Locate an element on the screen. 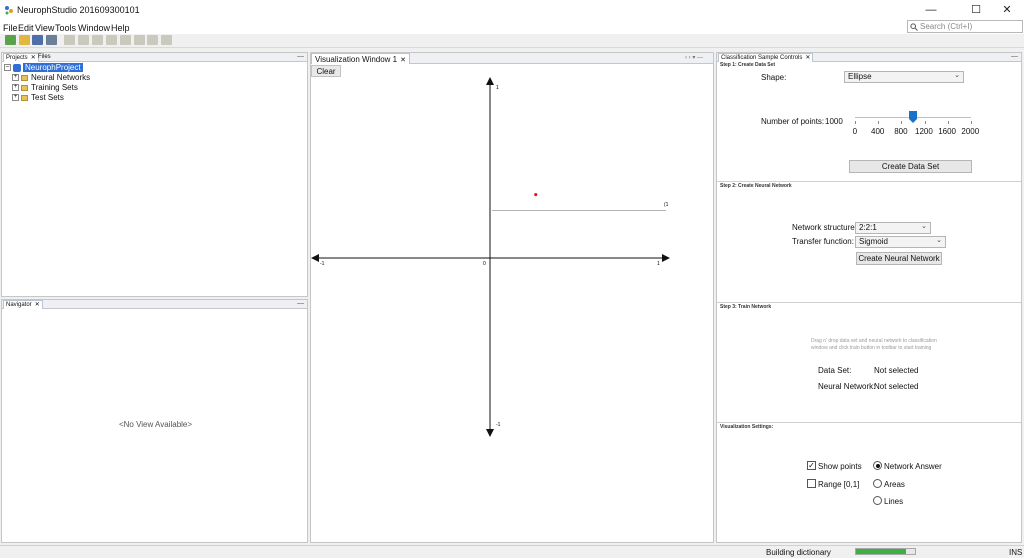 The width and height of the screenshot is (1024, 558). status-progress-bar is located at coordinates (885, 551).